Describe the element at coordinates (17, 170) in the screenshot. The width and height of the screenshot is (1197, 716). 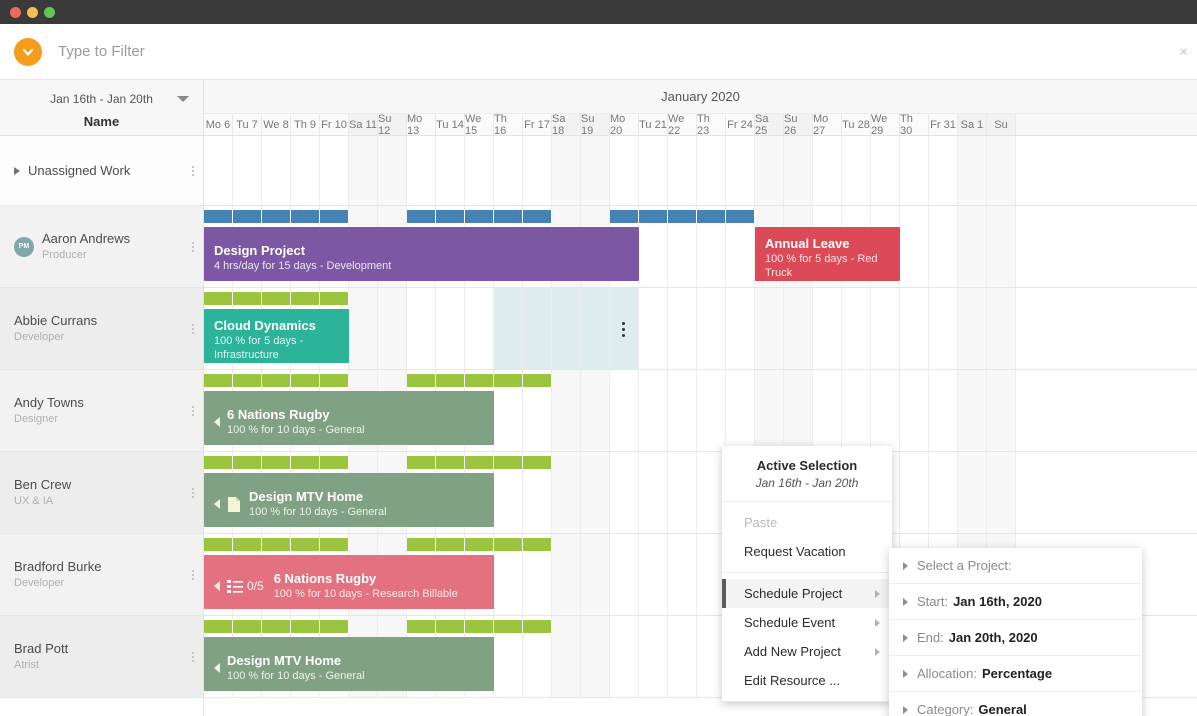
I see `expand-triangle-icon` at that location.